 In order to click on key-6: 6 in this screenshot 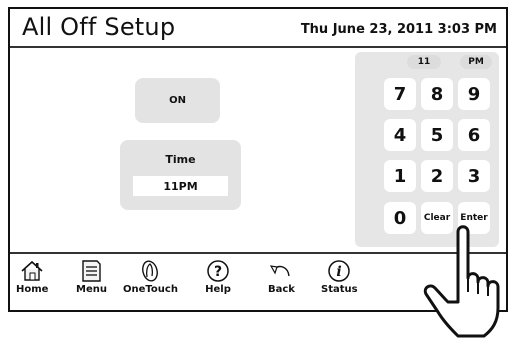, I will do `click(474, 135)`.